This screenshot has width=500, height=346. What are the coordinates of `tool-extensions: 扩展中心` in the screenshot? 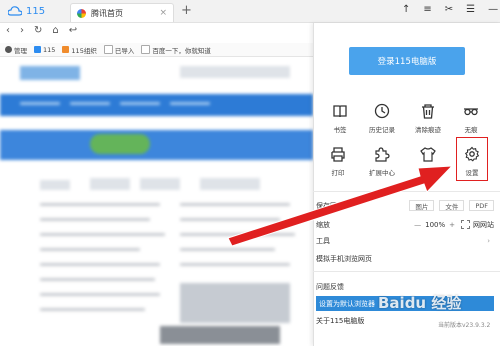 It's located at (382, 161).